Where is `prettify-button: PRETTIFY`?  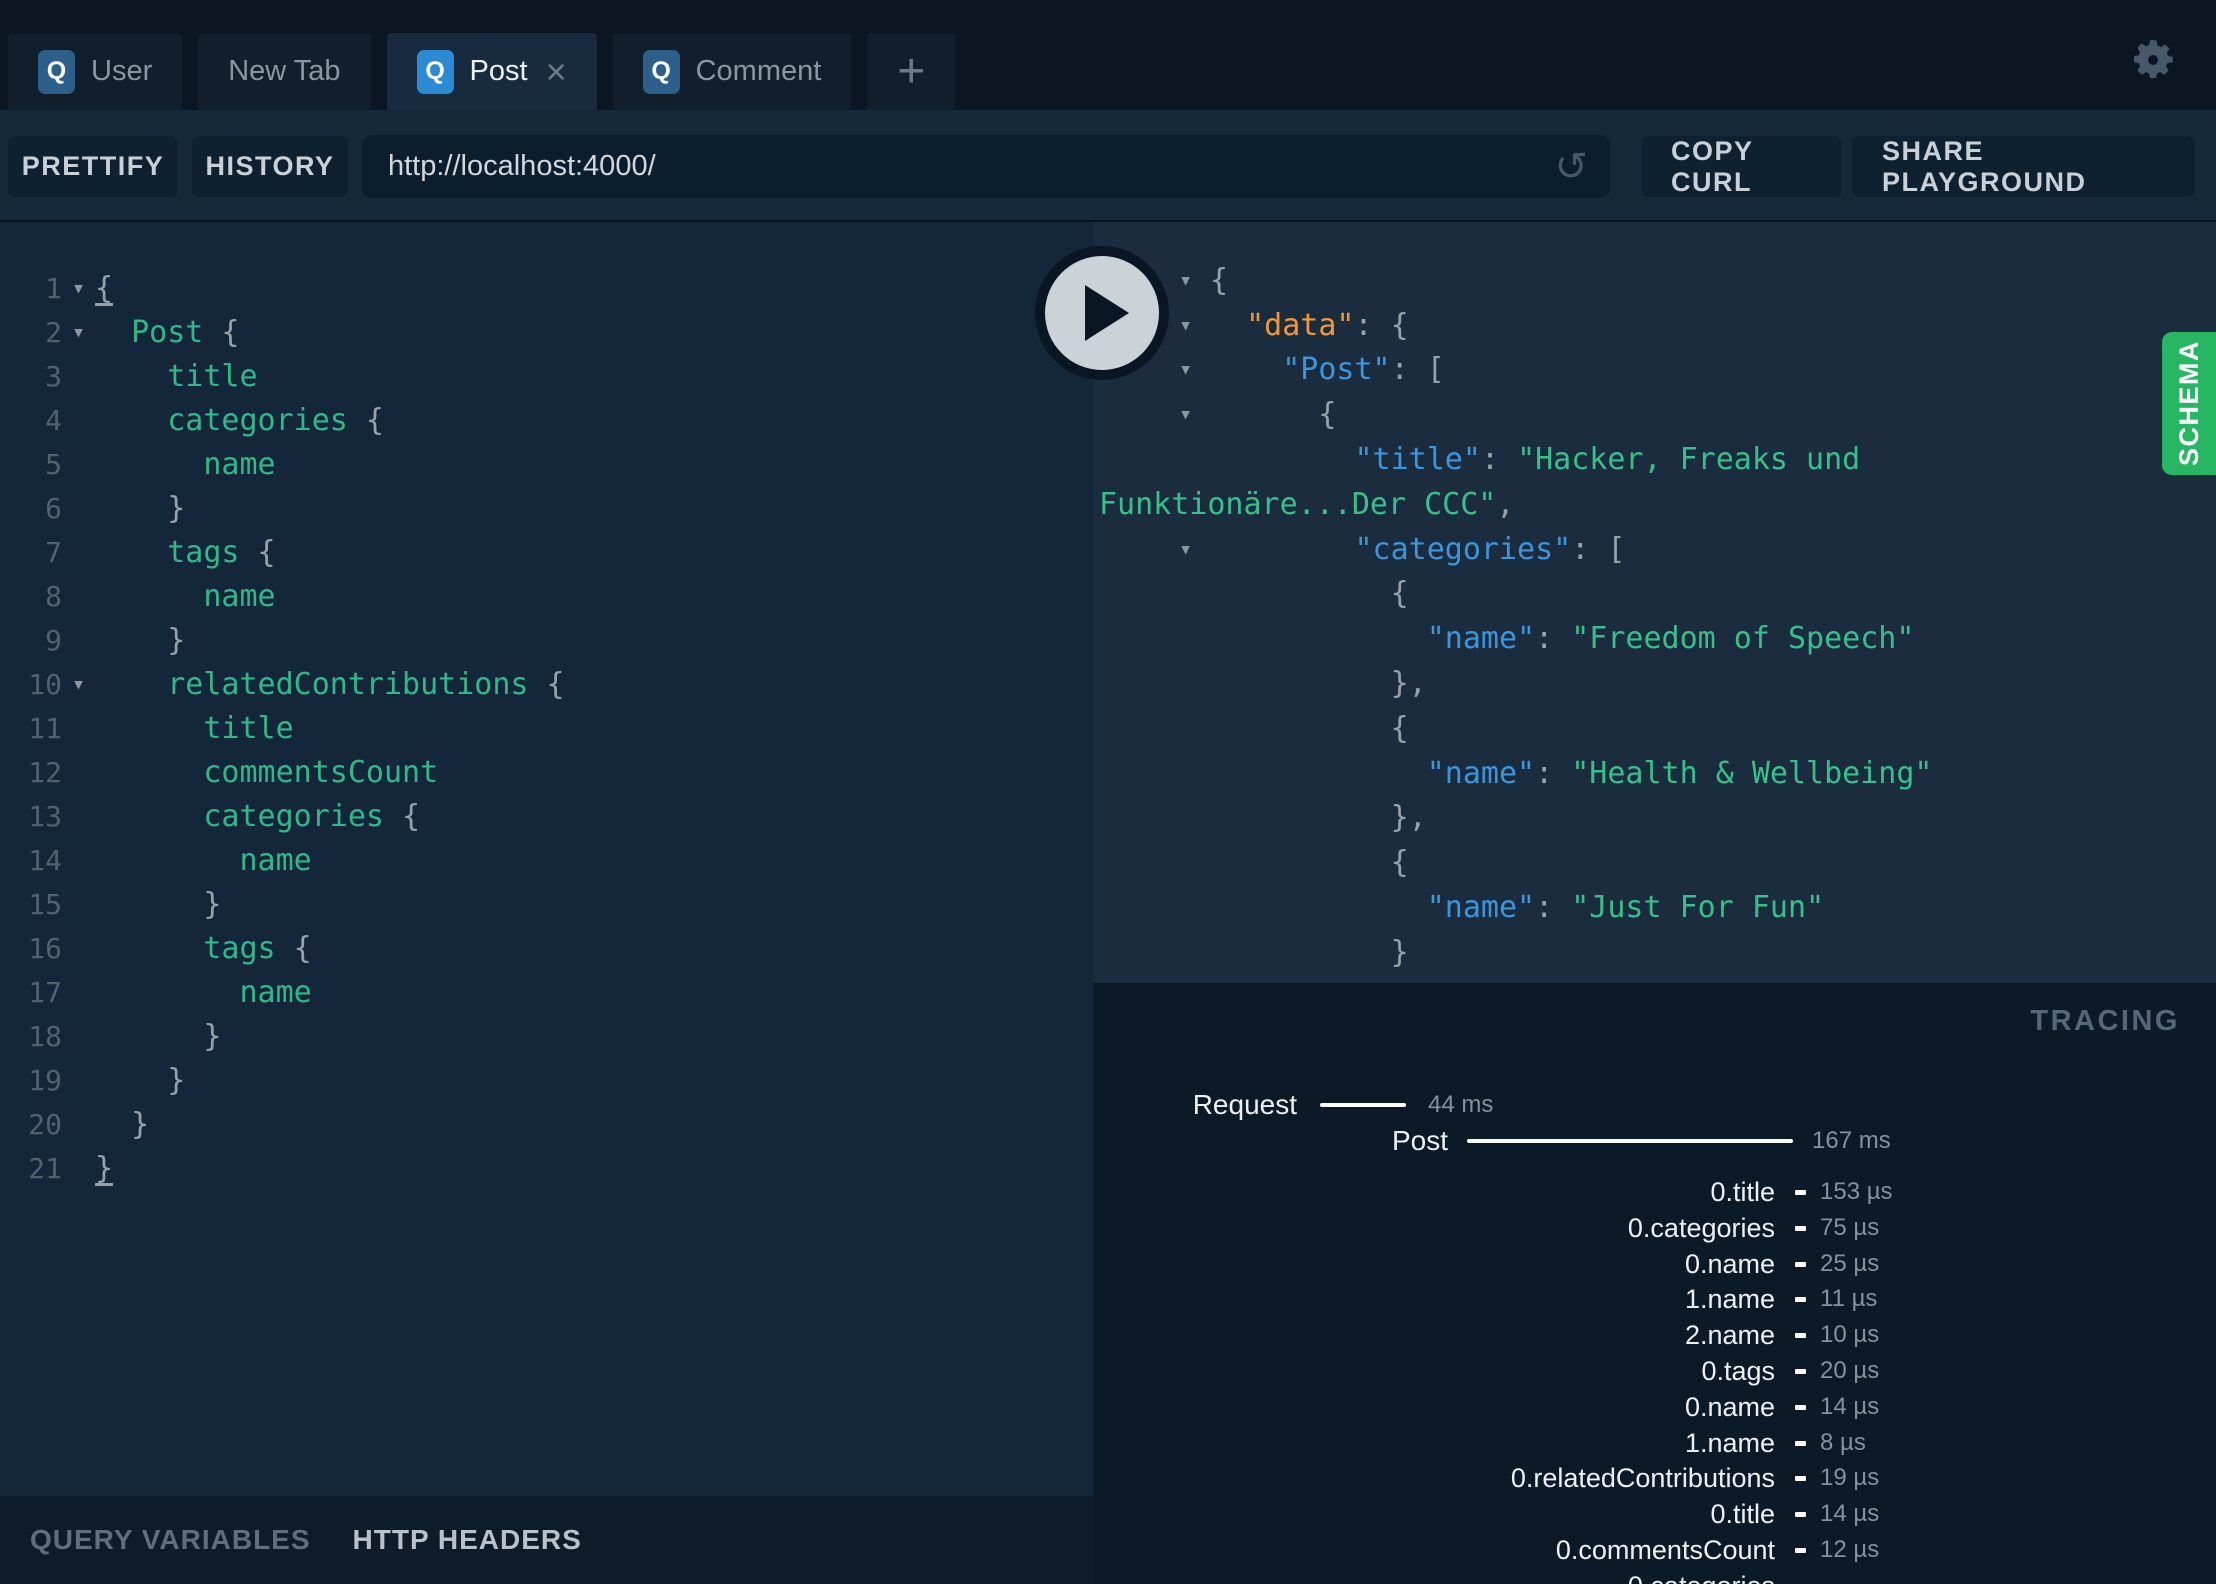
prettify-button: PRETTIFY is located at coordinates (93, 166).